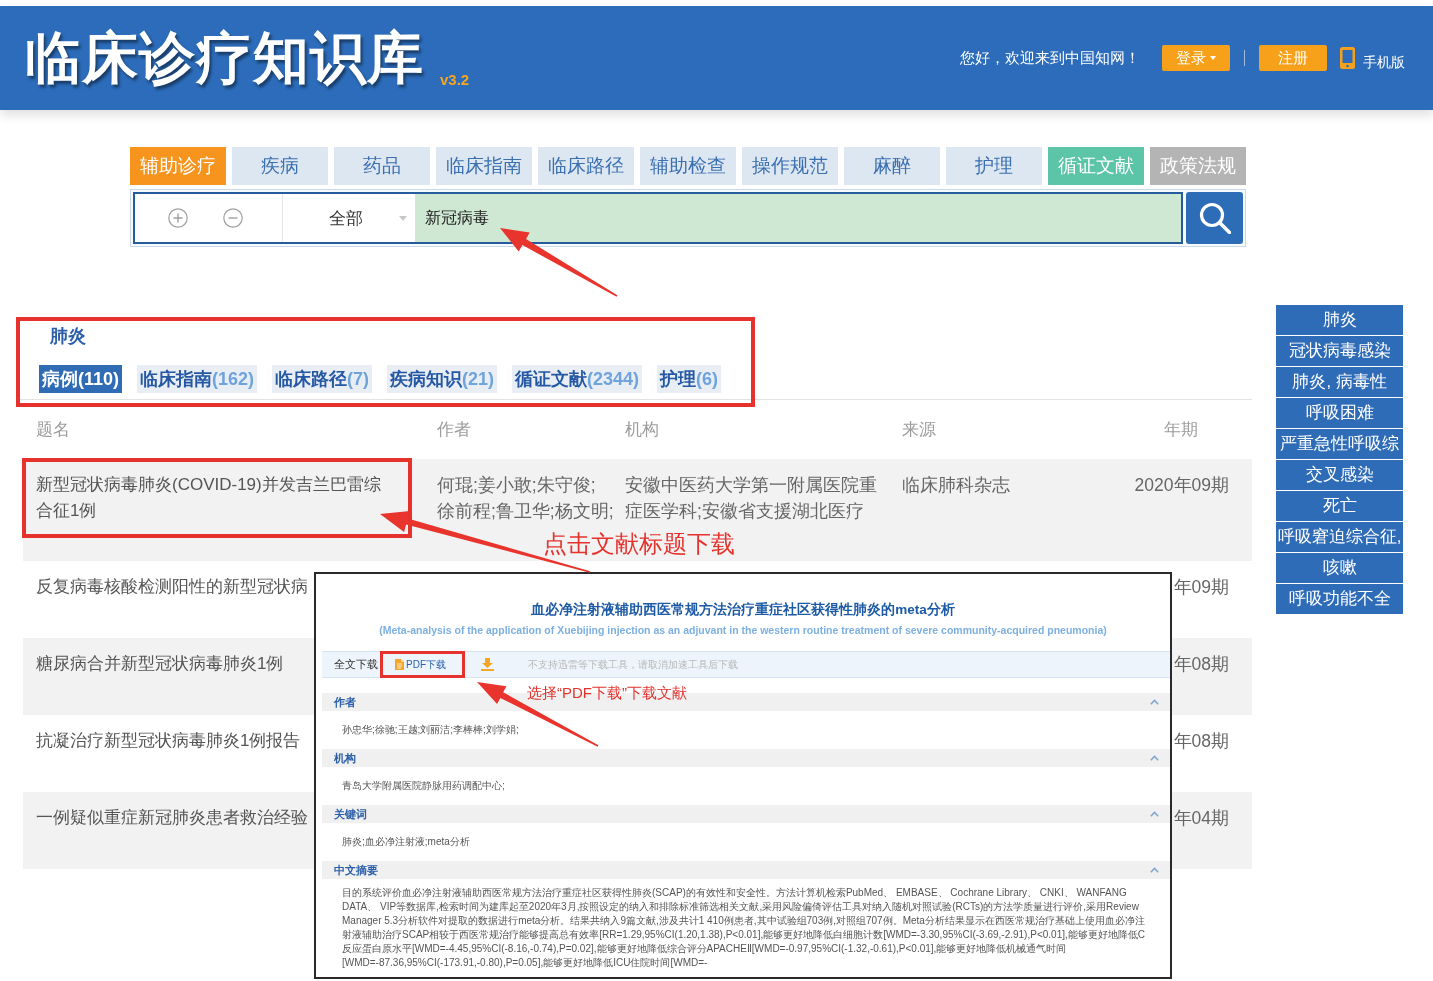  Describe the element at coordinates (172, 587) in the screenshot. I see `article-title-link: 反复病毒核酸检测阳性的新型冠状病` at that location.